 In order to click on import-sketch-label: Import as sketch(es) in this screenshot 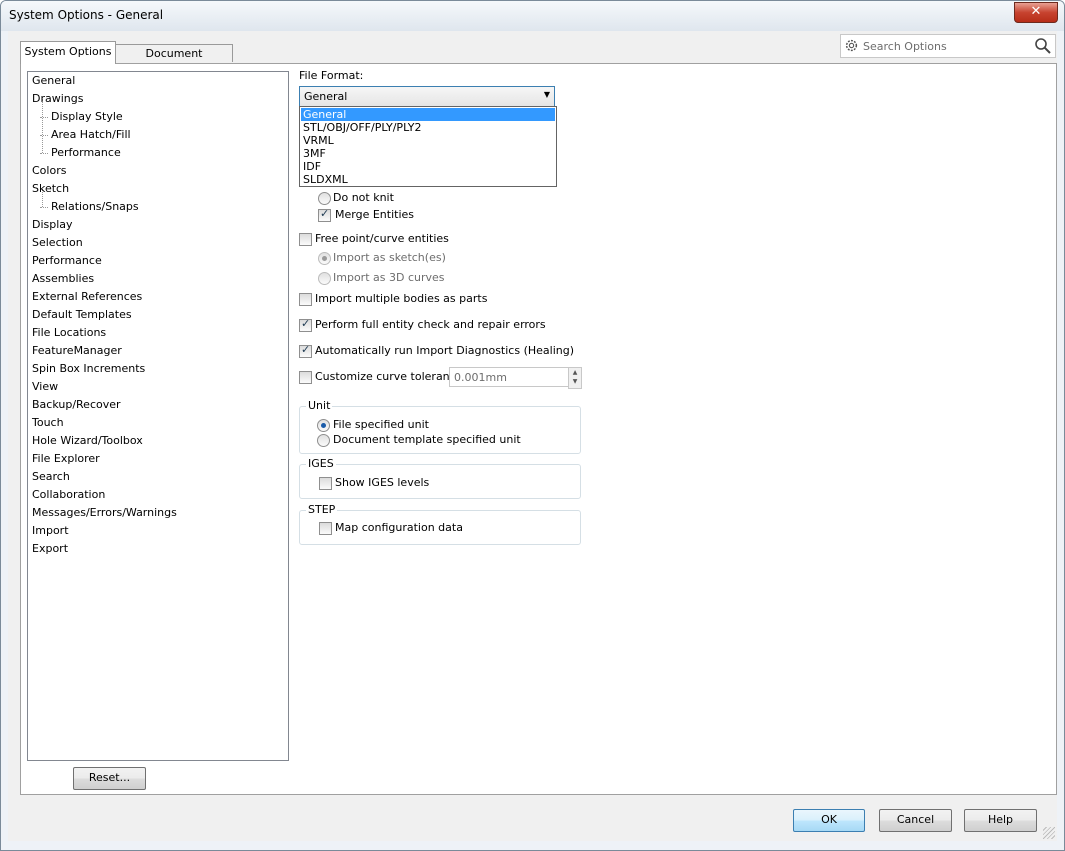, I will do `click(389, 257)`.